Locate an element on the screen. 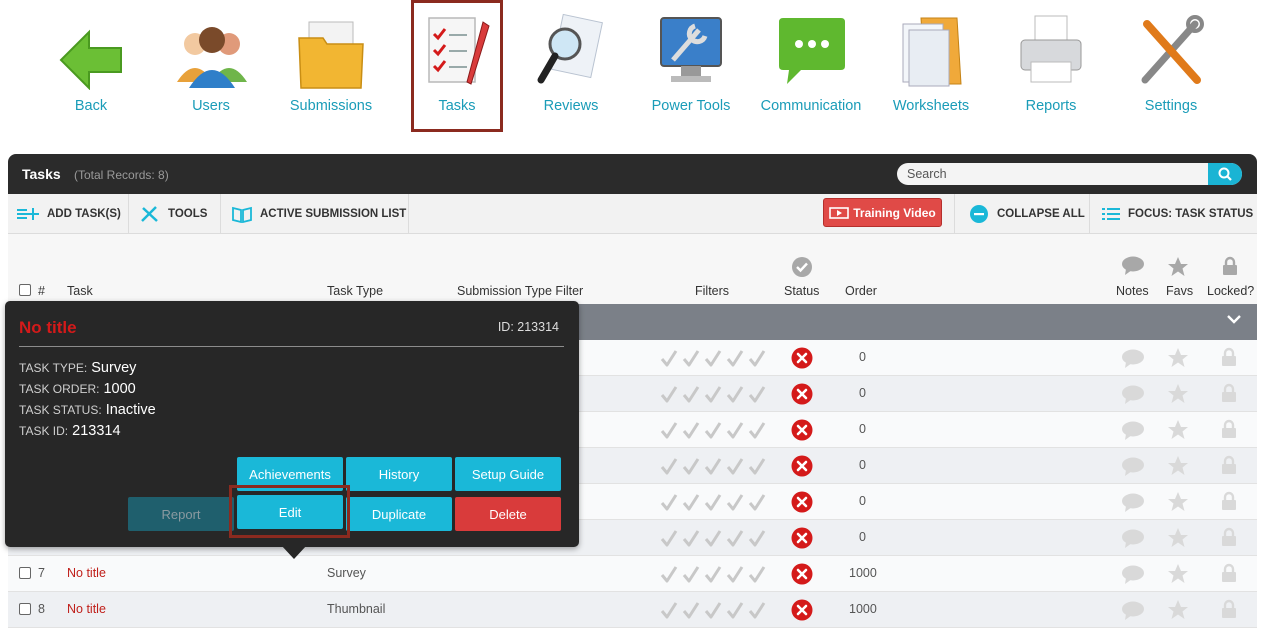  popover-arrow is located at coordinates (294, 552).